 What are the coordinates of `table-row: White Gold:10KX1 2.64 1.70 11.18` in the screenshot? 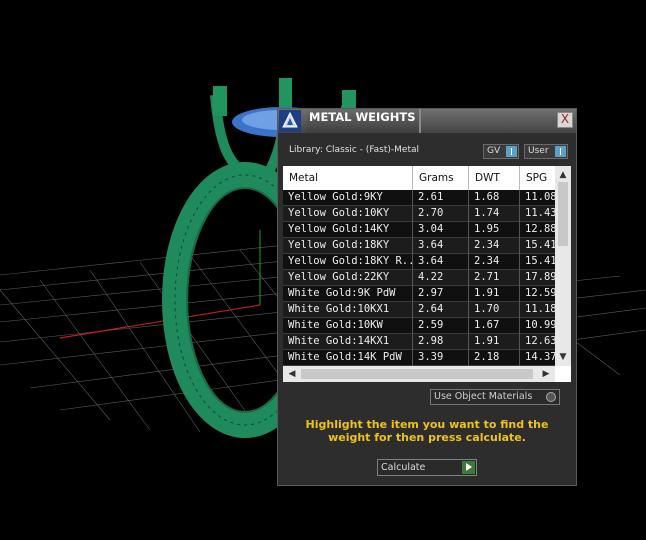 It's located at (419, 310).